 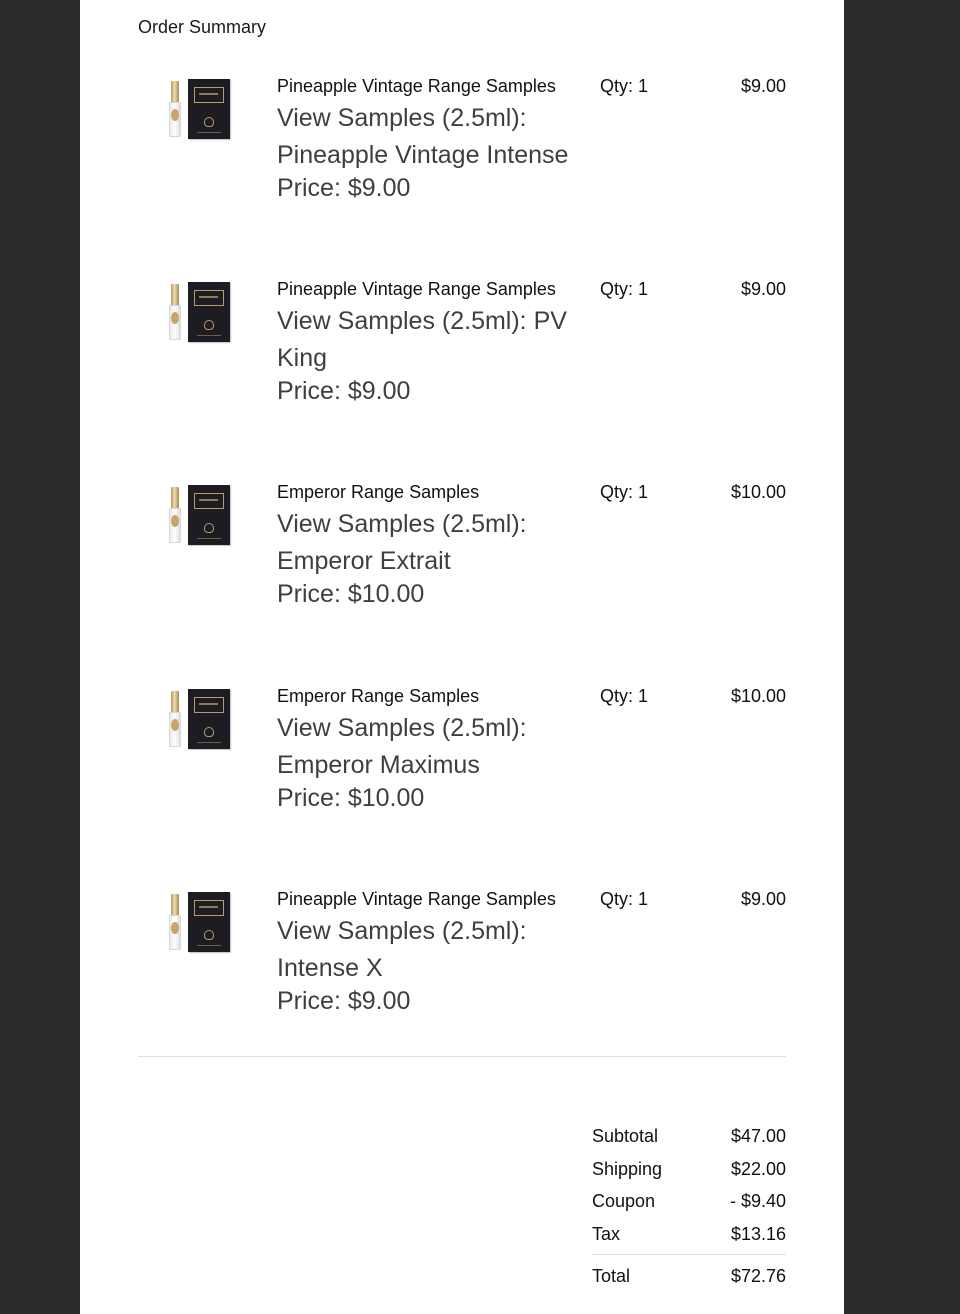 I want to click on totals-divider, so click(x=689, y=1254).